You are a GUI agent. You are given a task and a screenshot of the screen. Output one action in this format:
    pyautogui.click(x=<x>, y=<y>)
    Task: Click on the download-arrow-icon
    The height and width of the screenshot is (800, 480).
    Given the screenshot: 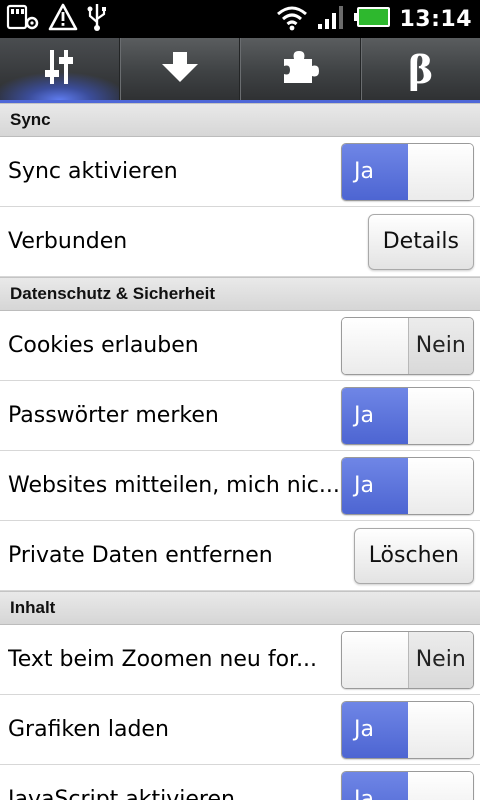 What is the action you would take?
    pyautogui.click(x=180, y=69)
    